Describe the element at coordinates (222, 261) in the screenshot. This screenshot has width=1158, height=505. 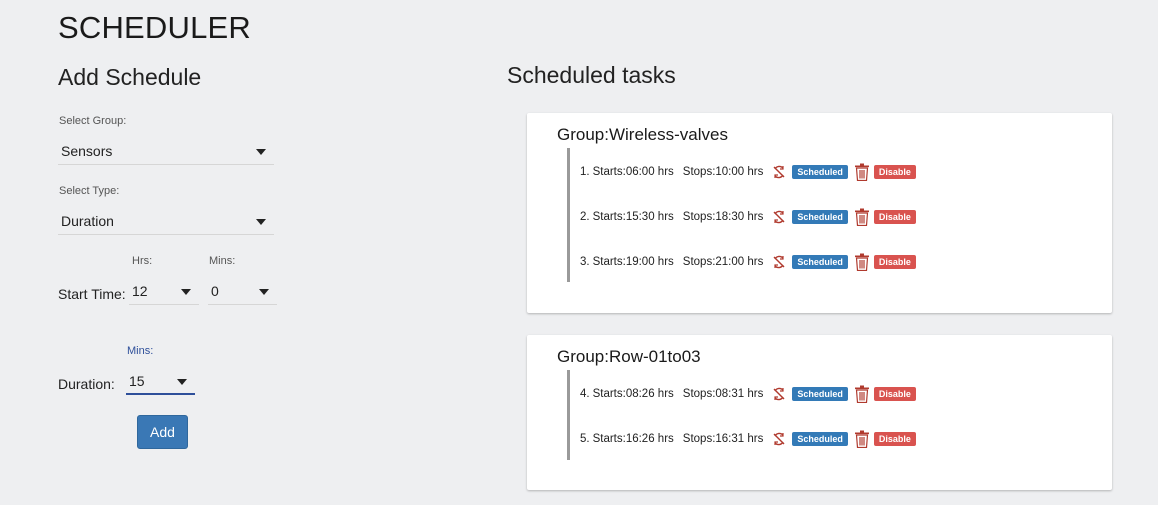
I see `mins-label: Mins:` at that location.